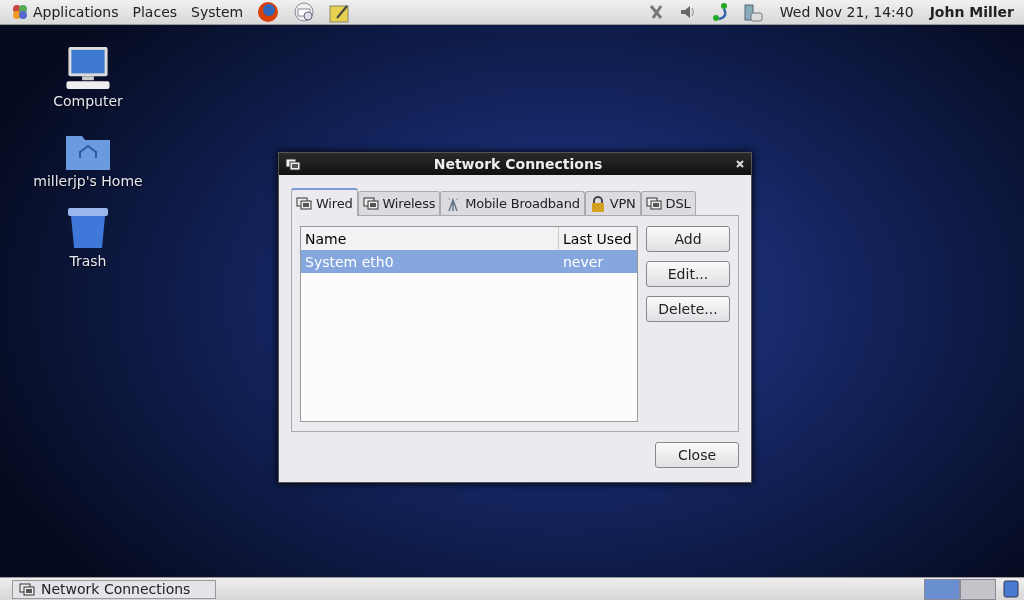  What do you see at coordinates (304, 12) in the screenshot?
I see `envelope-clock-icon` at bounding box center [304, 12].